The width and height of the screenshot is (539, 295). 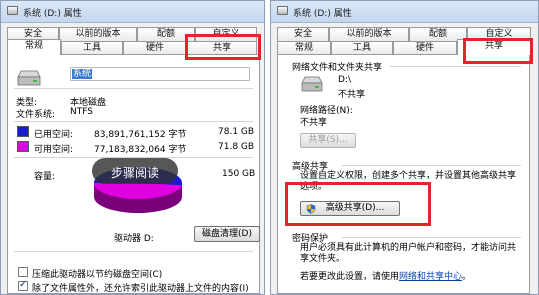 I want to click on free-space-swatch, so click(x=23, y=146).